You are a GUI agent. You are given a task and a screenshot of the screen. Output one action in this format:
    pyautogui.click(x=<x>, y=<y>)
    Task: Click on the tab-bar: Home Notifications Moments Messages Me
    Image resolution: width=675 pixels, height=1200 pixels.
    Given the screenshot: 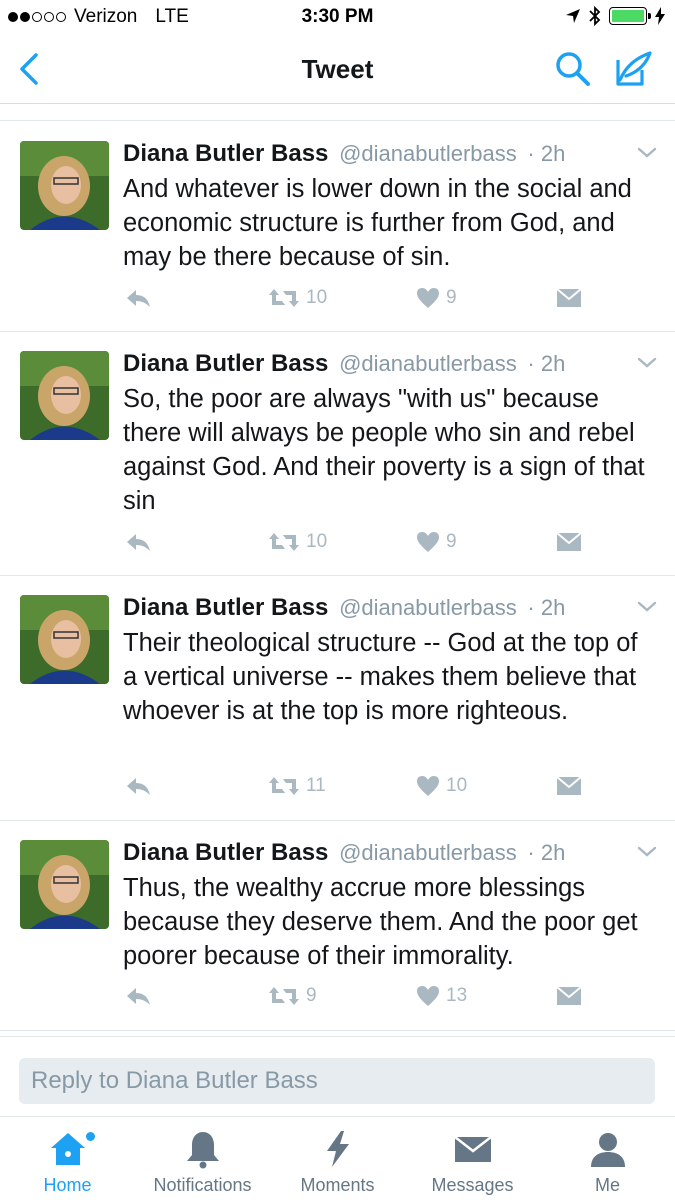 What is the action you would take?
    pyautogui.click(x=337, y=1158)
    